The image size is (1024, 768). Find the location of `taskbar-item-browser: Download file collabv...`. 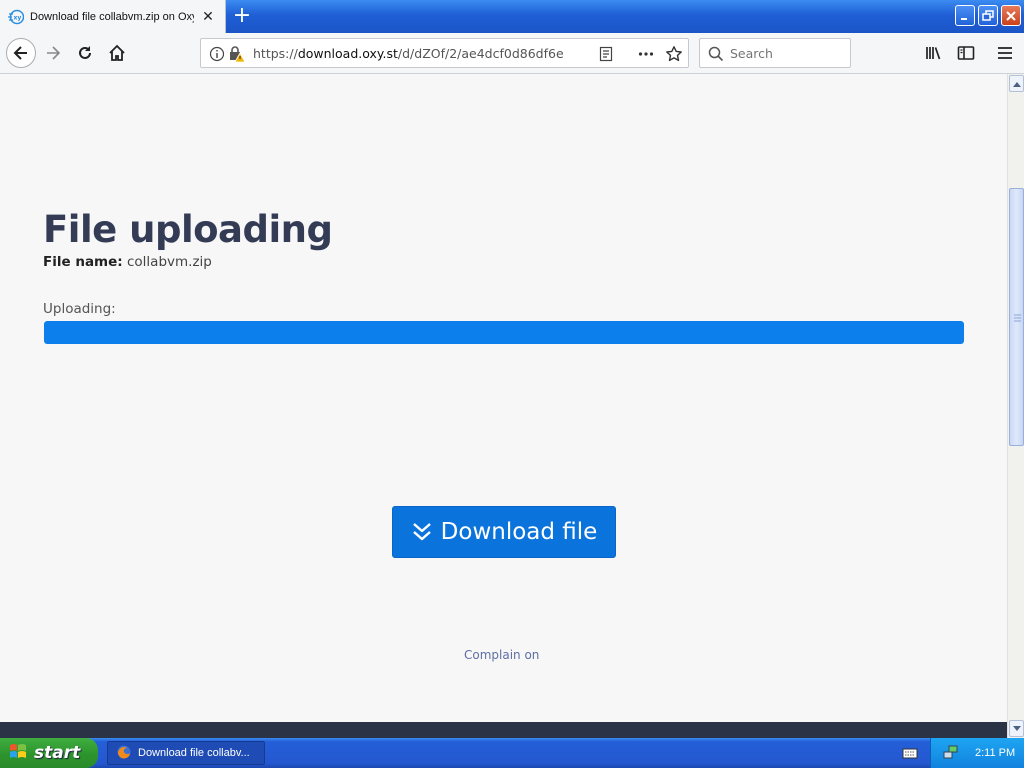

taskbar-item-browser: Download file collabv... is located at coordinates (186, 753).